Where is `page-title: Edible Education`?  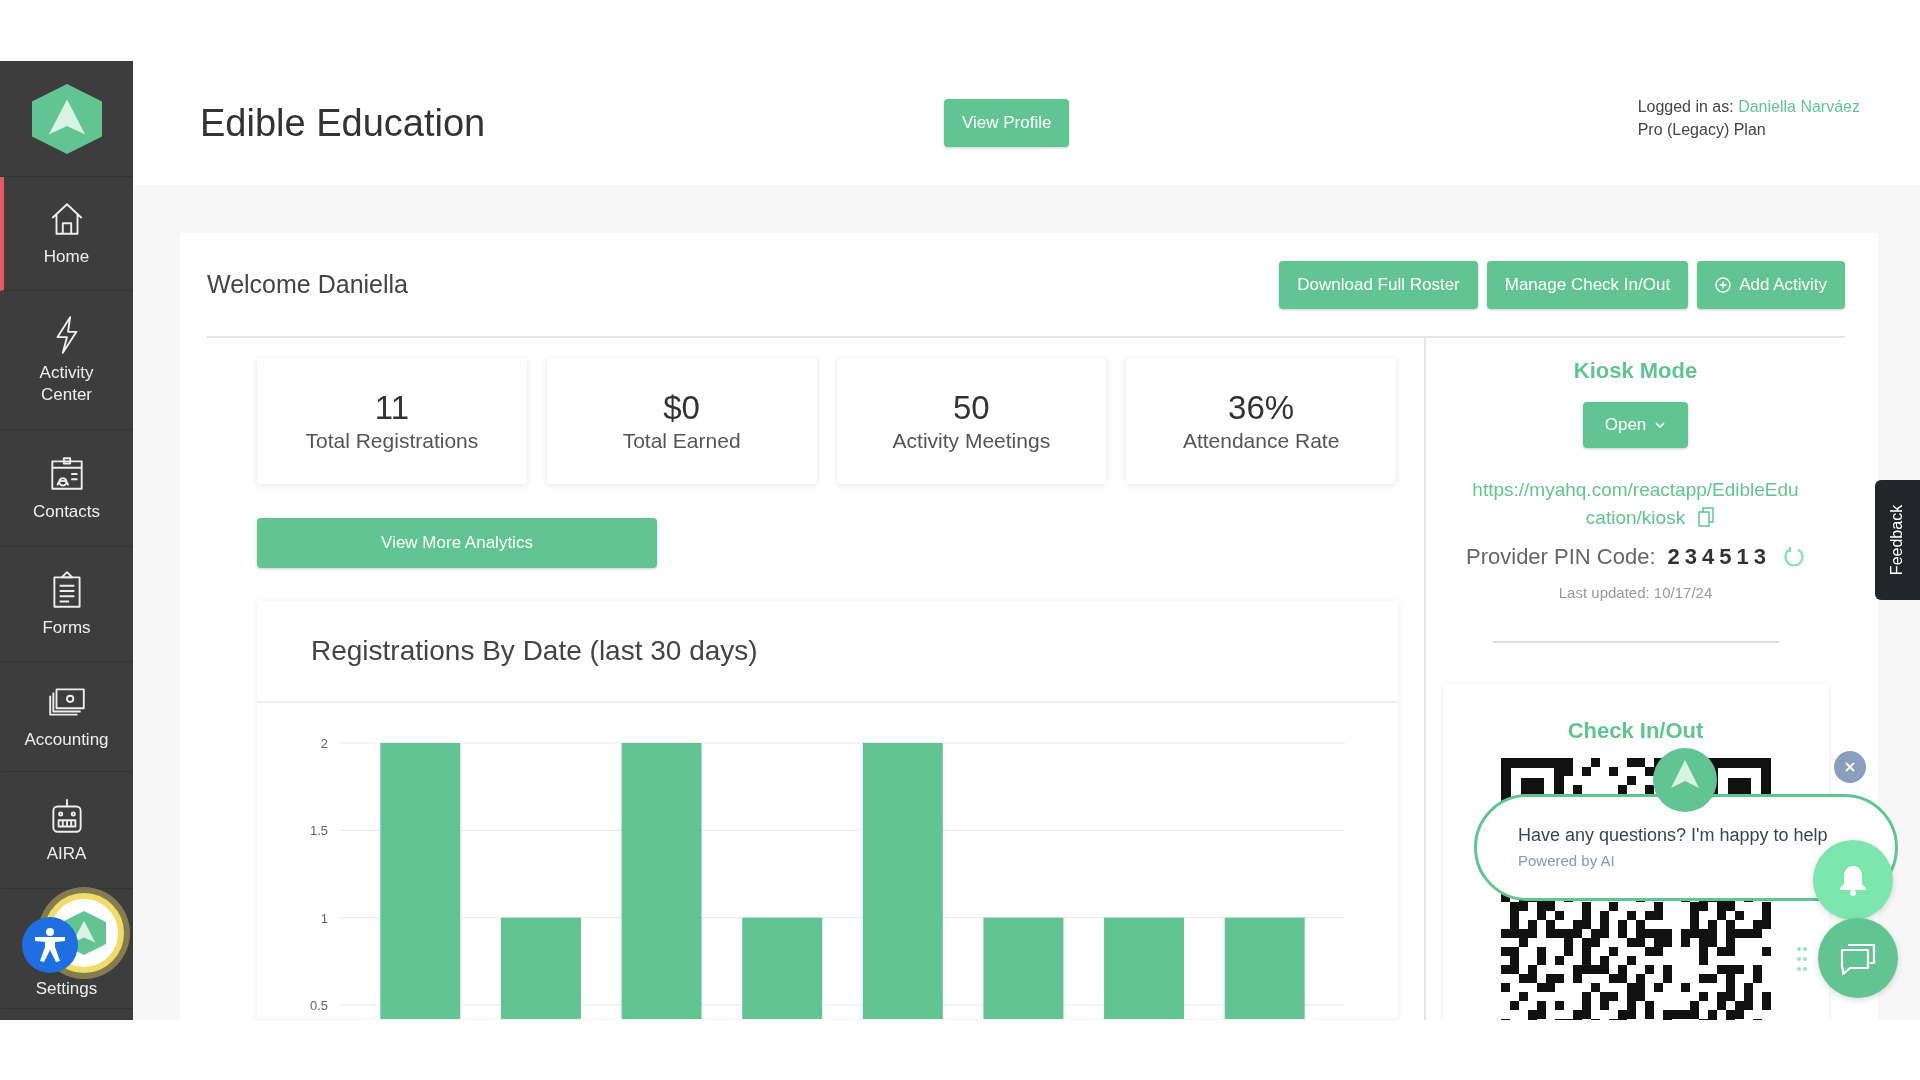 page-title: Edible Education is located at coordinates (343, 123).